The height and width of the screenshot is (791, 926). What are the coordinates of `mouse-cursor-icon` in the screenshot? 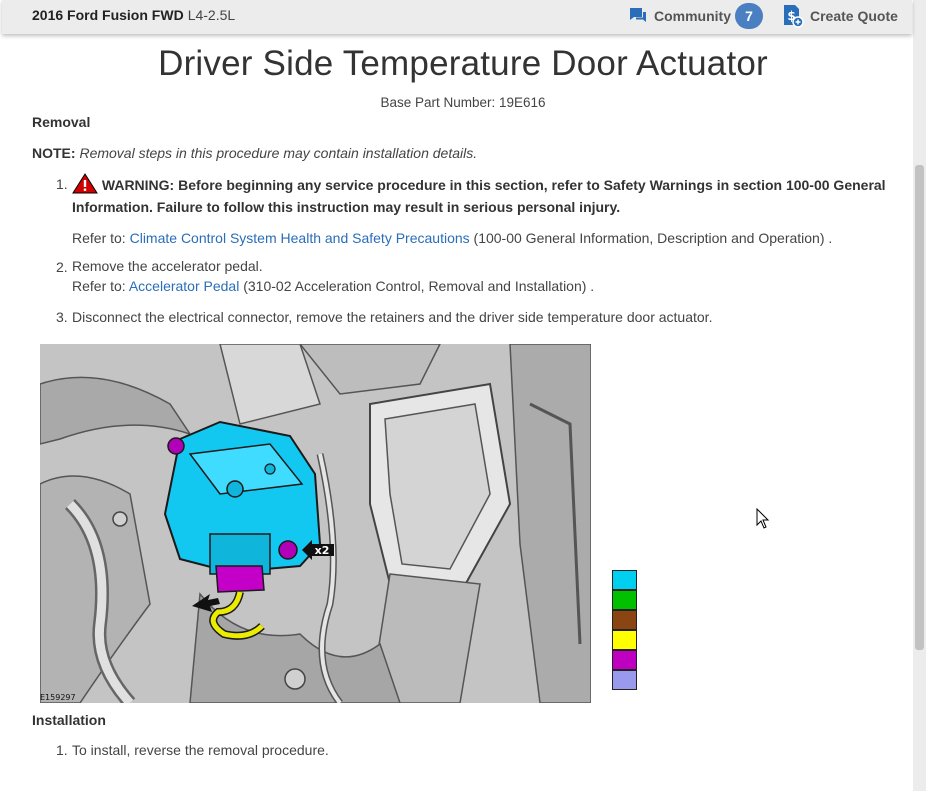 It's located at (763, 518).